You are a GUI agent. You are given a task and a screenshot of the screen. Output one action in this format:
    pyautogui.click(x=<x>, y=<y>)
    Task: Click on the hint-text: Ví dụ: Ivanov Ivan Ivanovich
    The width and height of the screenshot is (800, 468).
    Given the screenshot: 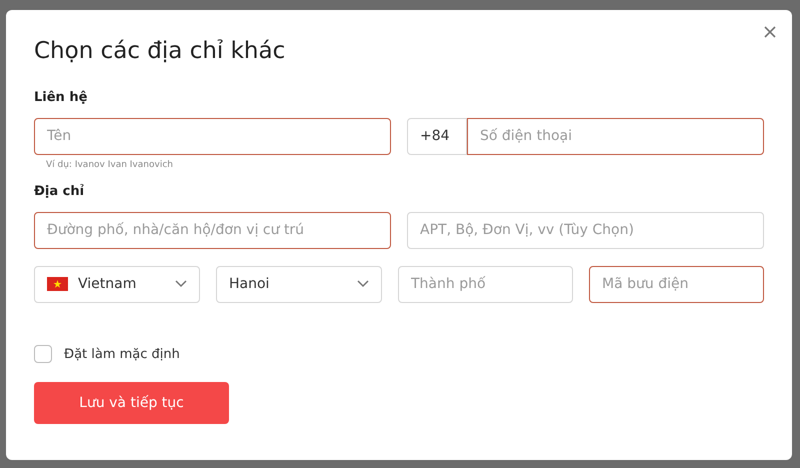 What is the action you would take?
    pyautogui.click(x=110, y=165)
    